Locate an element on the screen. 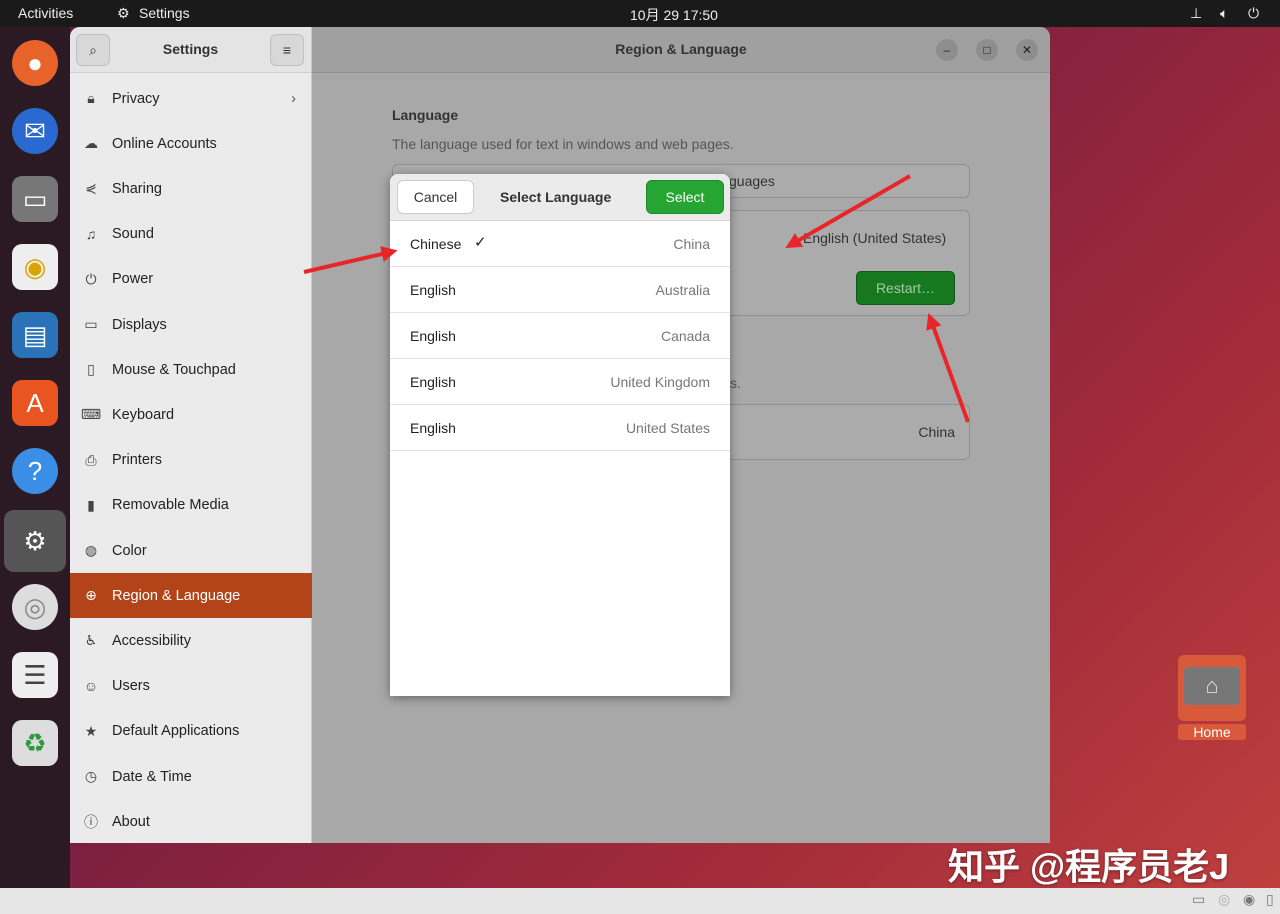 The width and height of the screenshot is (1280, 914). sidebar-item: ⊕ Region & Language is located at coordinates (191, 596).